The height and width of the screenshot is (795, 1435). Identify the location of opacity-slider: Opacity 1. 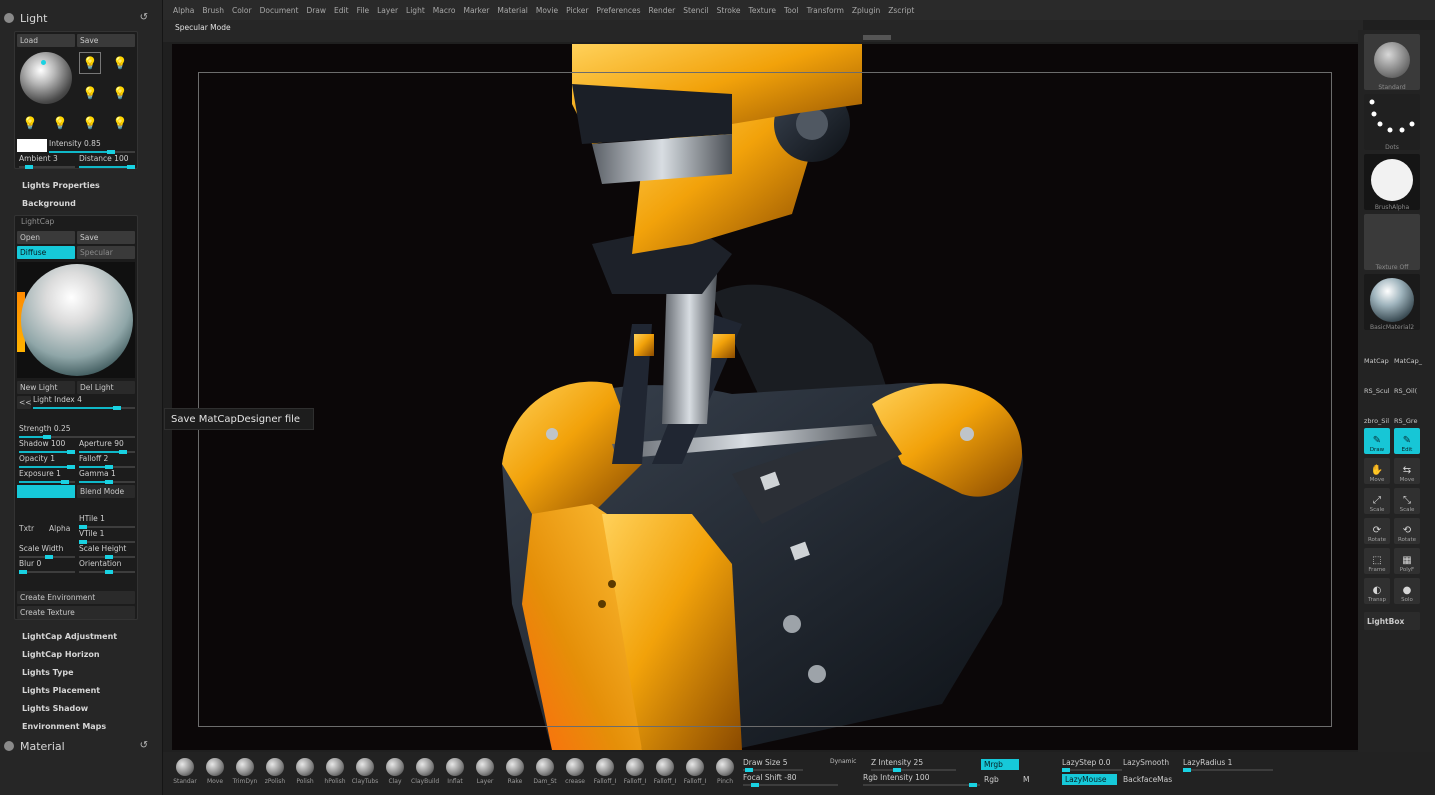
(47, 461).